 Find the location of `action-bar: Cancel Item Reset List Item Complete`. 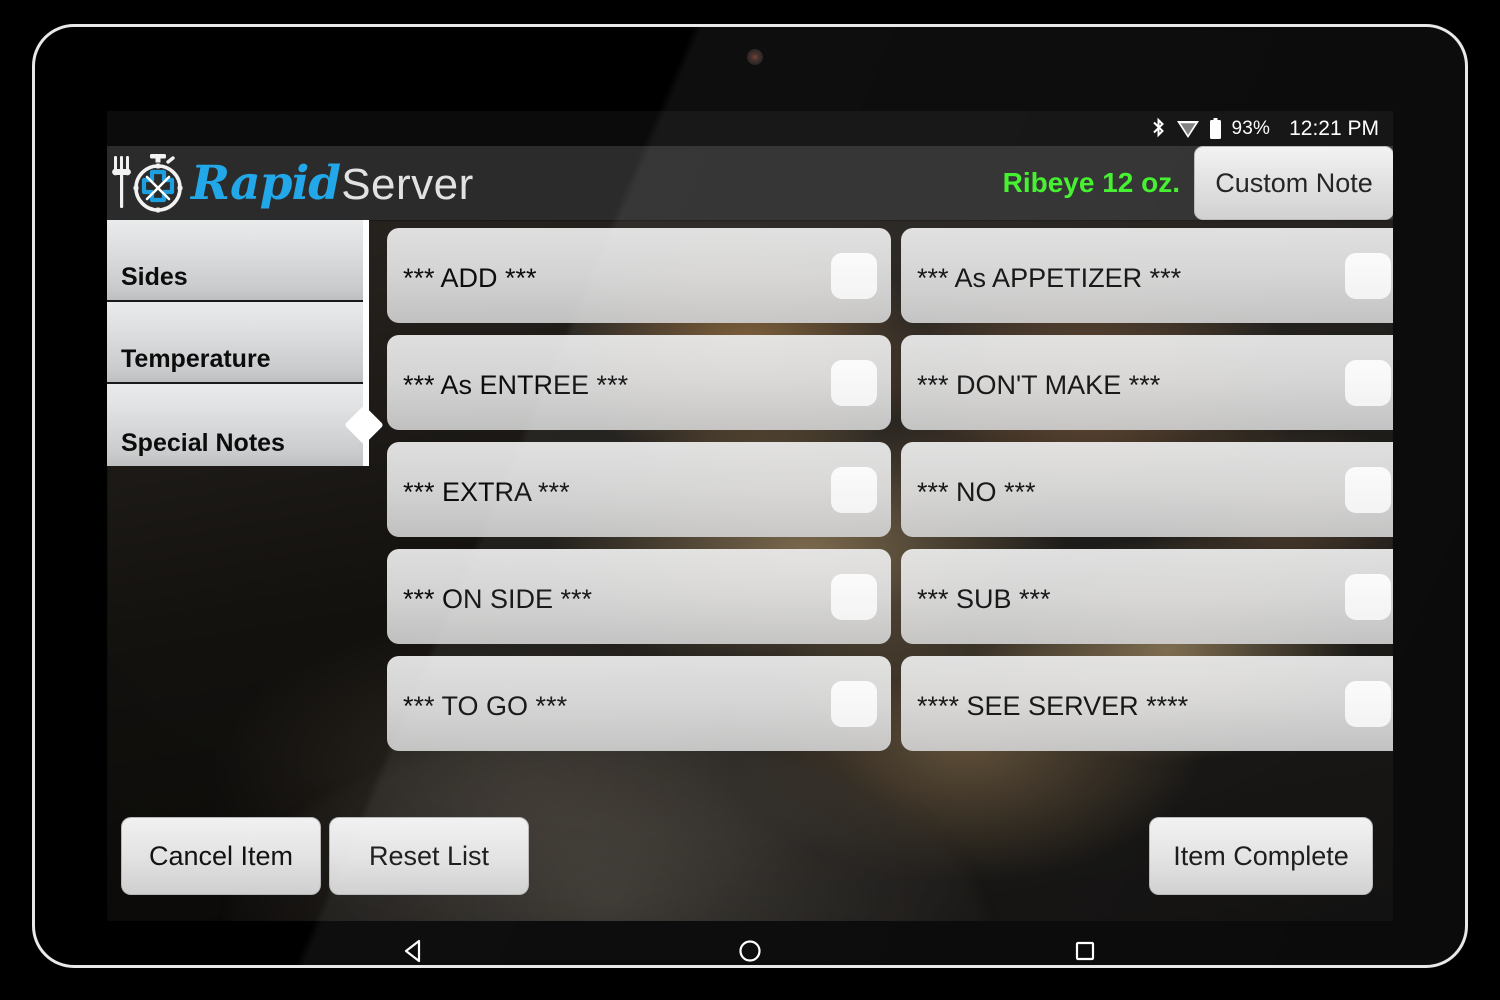

action-bar: Cancel Item Reset List Item Complete is located at coordinates (750, 863).